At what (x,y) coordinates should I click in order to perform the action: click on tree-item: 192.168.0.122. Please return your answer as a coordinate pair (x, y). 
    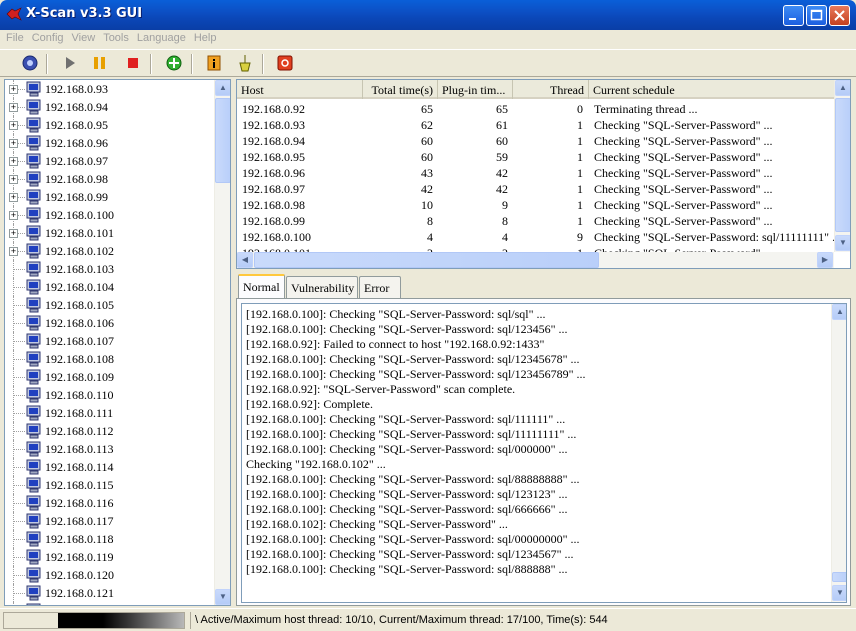
    Looking at the image, I should click on (110, 603).